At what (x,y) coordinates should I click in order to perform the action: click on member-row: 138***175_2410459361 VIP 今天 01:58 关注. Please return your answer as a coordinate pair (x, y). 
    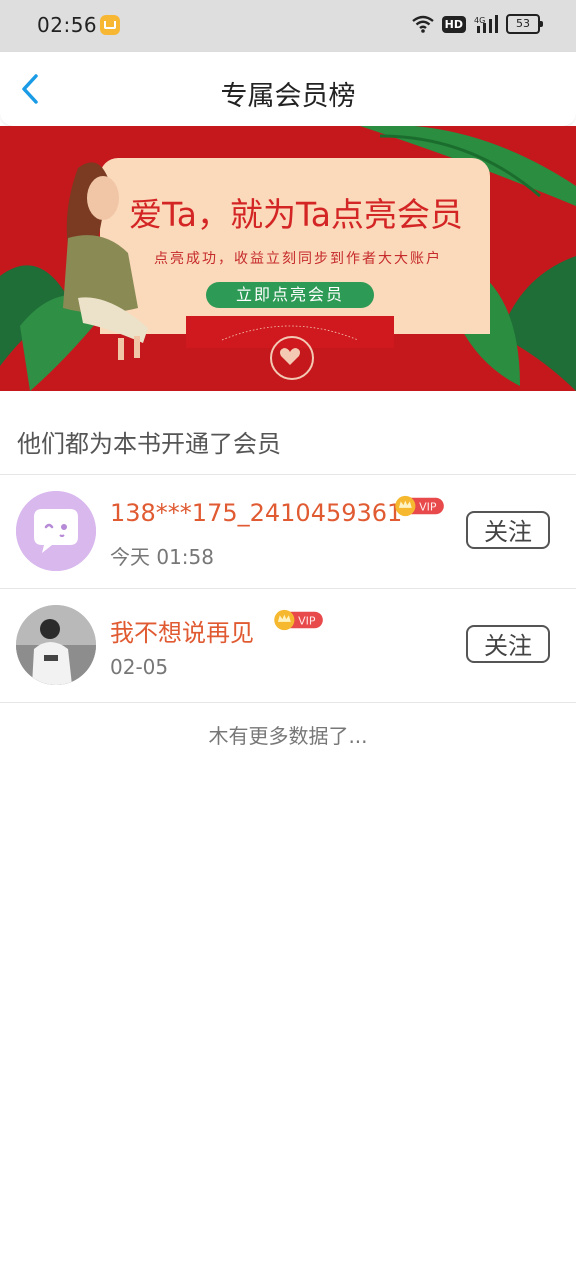
    Looking at the image, I should click on (288, 531).